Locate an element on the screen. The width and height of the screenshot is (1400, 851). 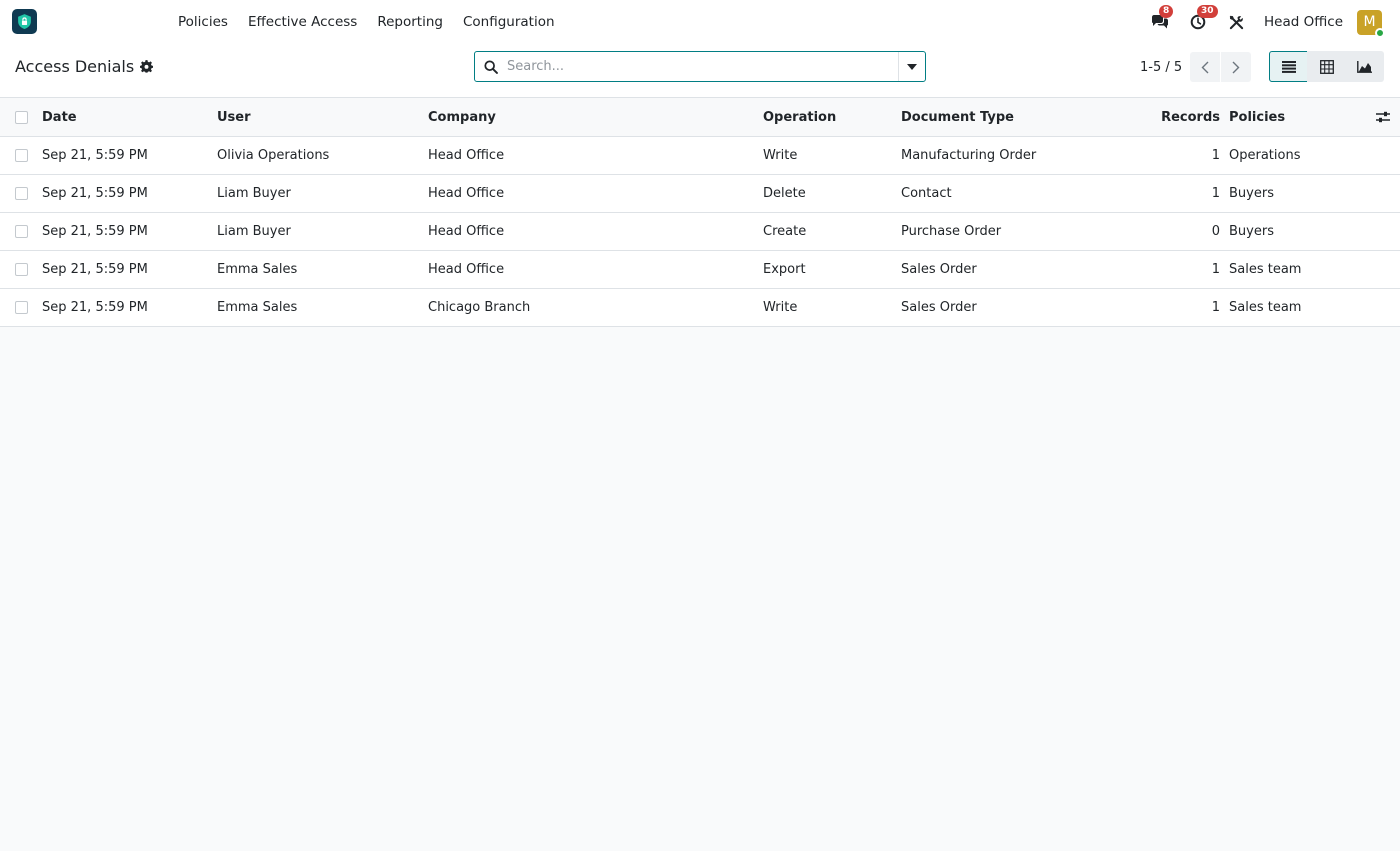
column-header-records: Records is located at coordinates (1170, 117).